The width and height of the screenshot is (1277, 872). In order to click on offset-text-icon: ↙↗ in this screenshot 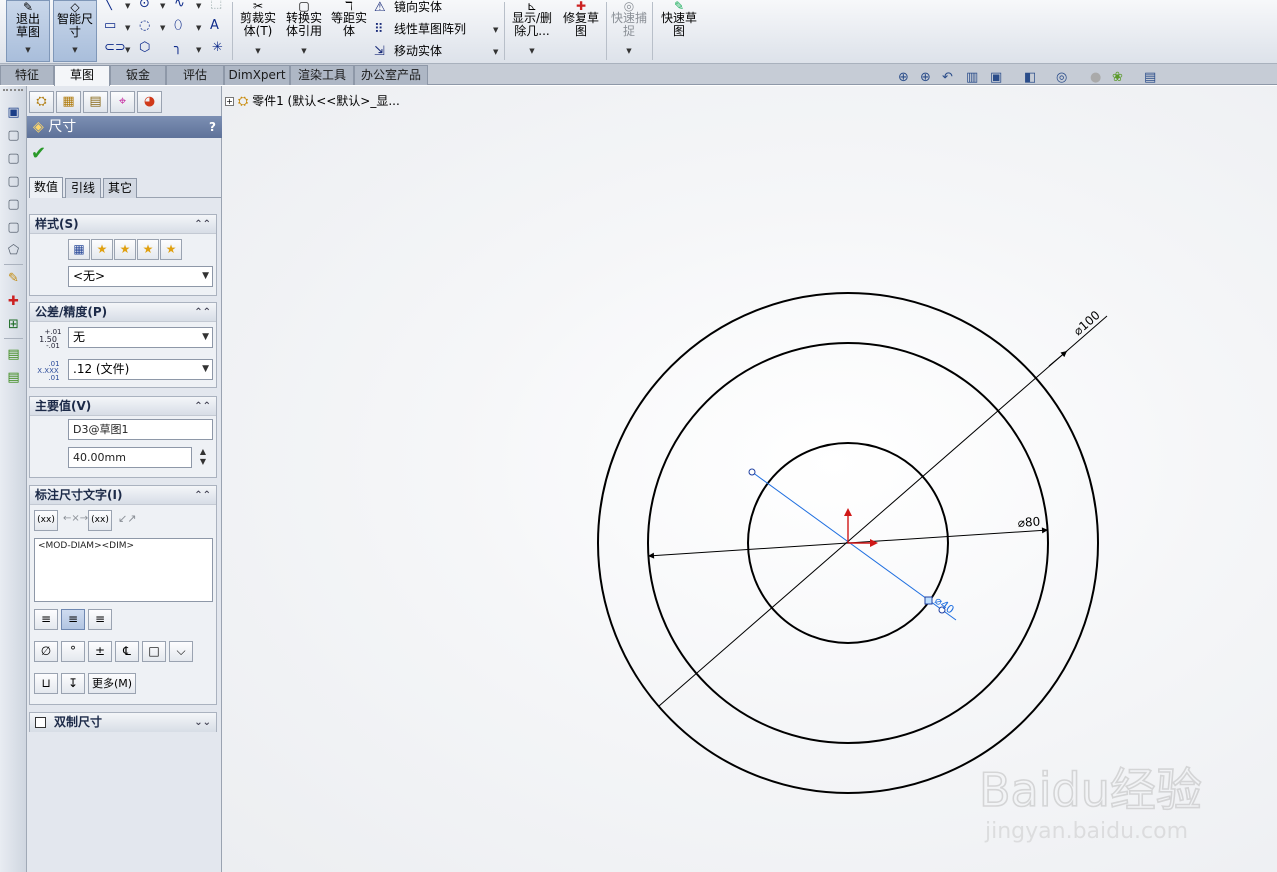, I will do `click(127, 518)`.